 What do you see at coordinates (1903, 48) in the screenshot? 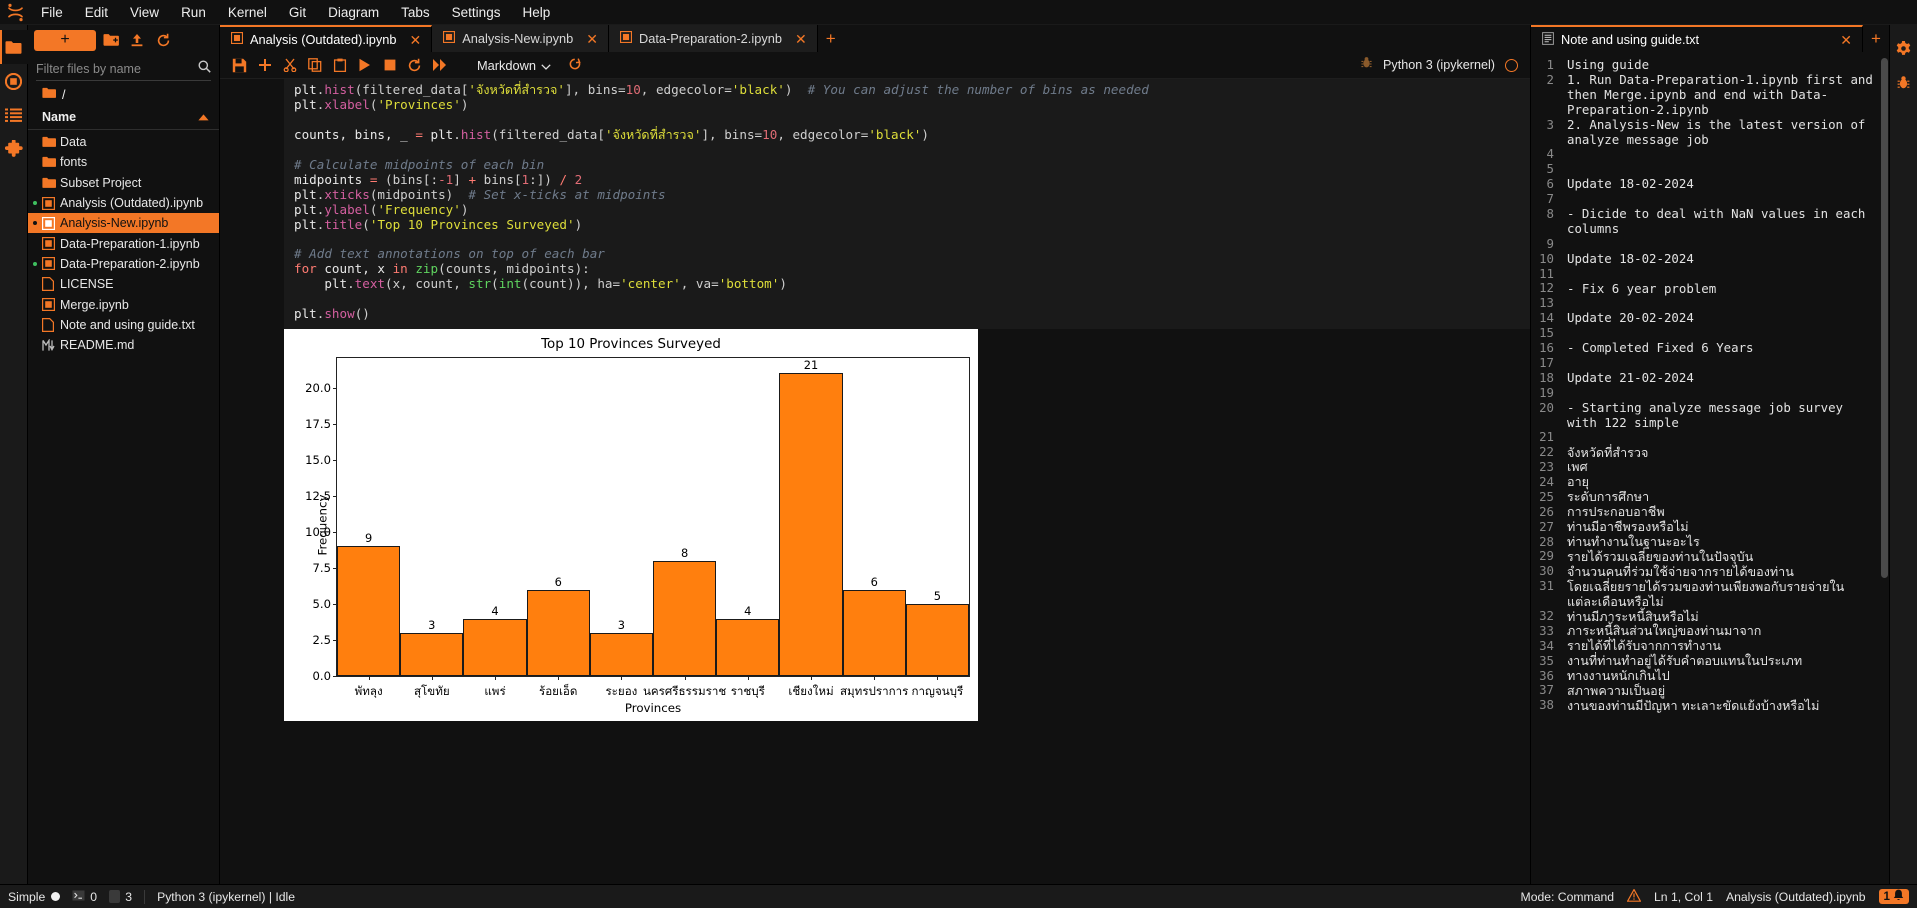
I see `property-inspector-icon` at bounding box center [1903, 48].